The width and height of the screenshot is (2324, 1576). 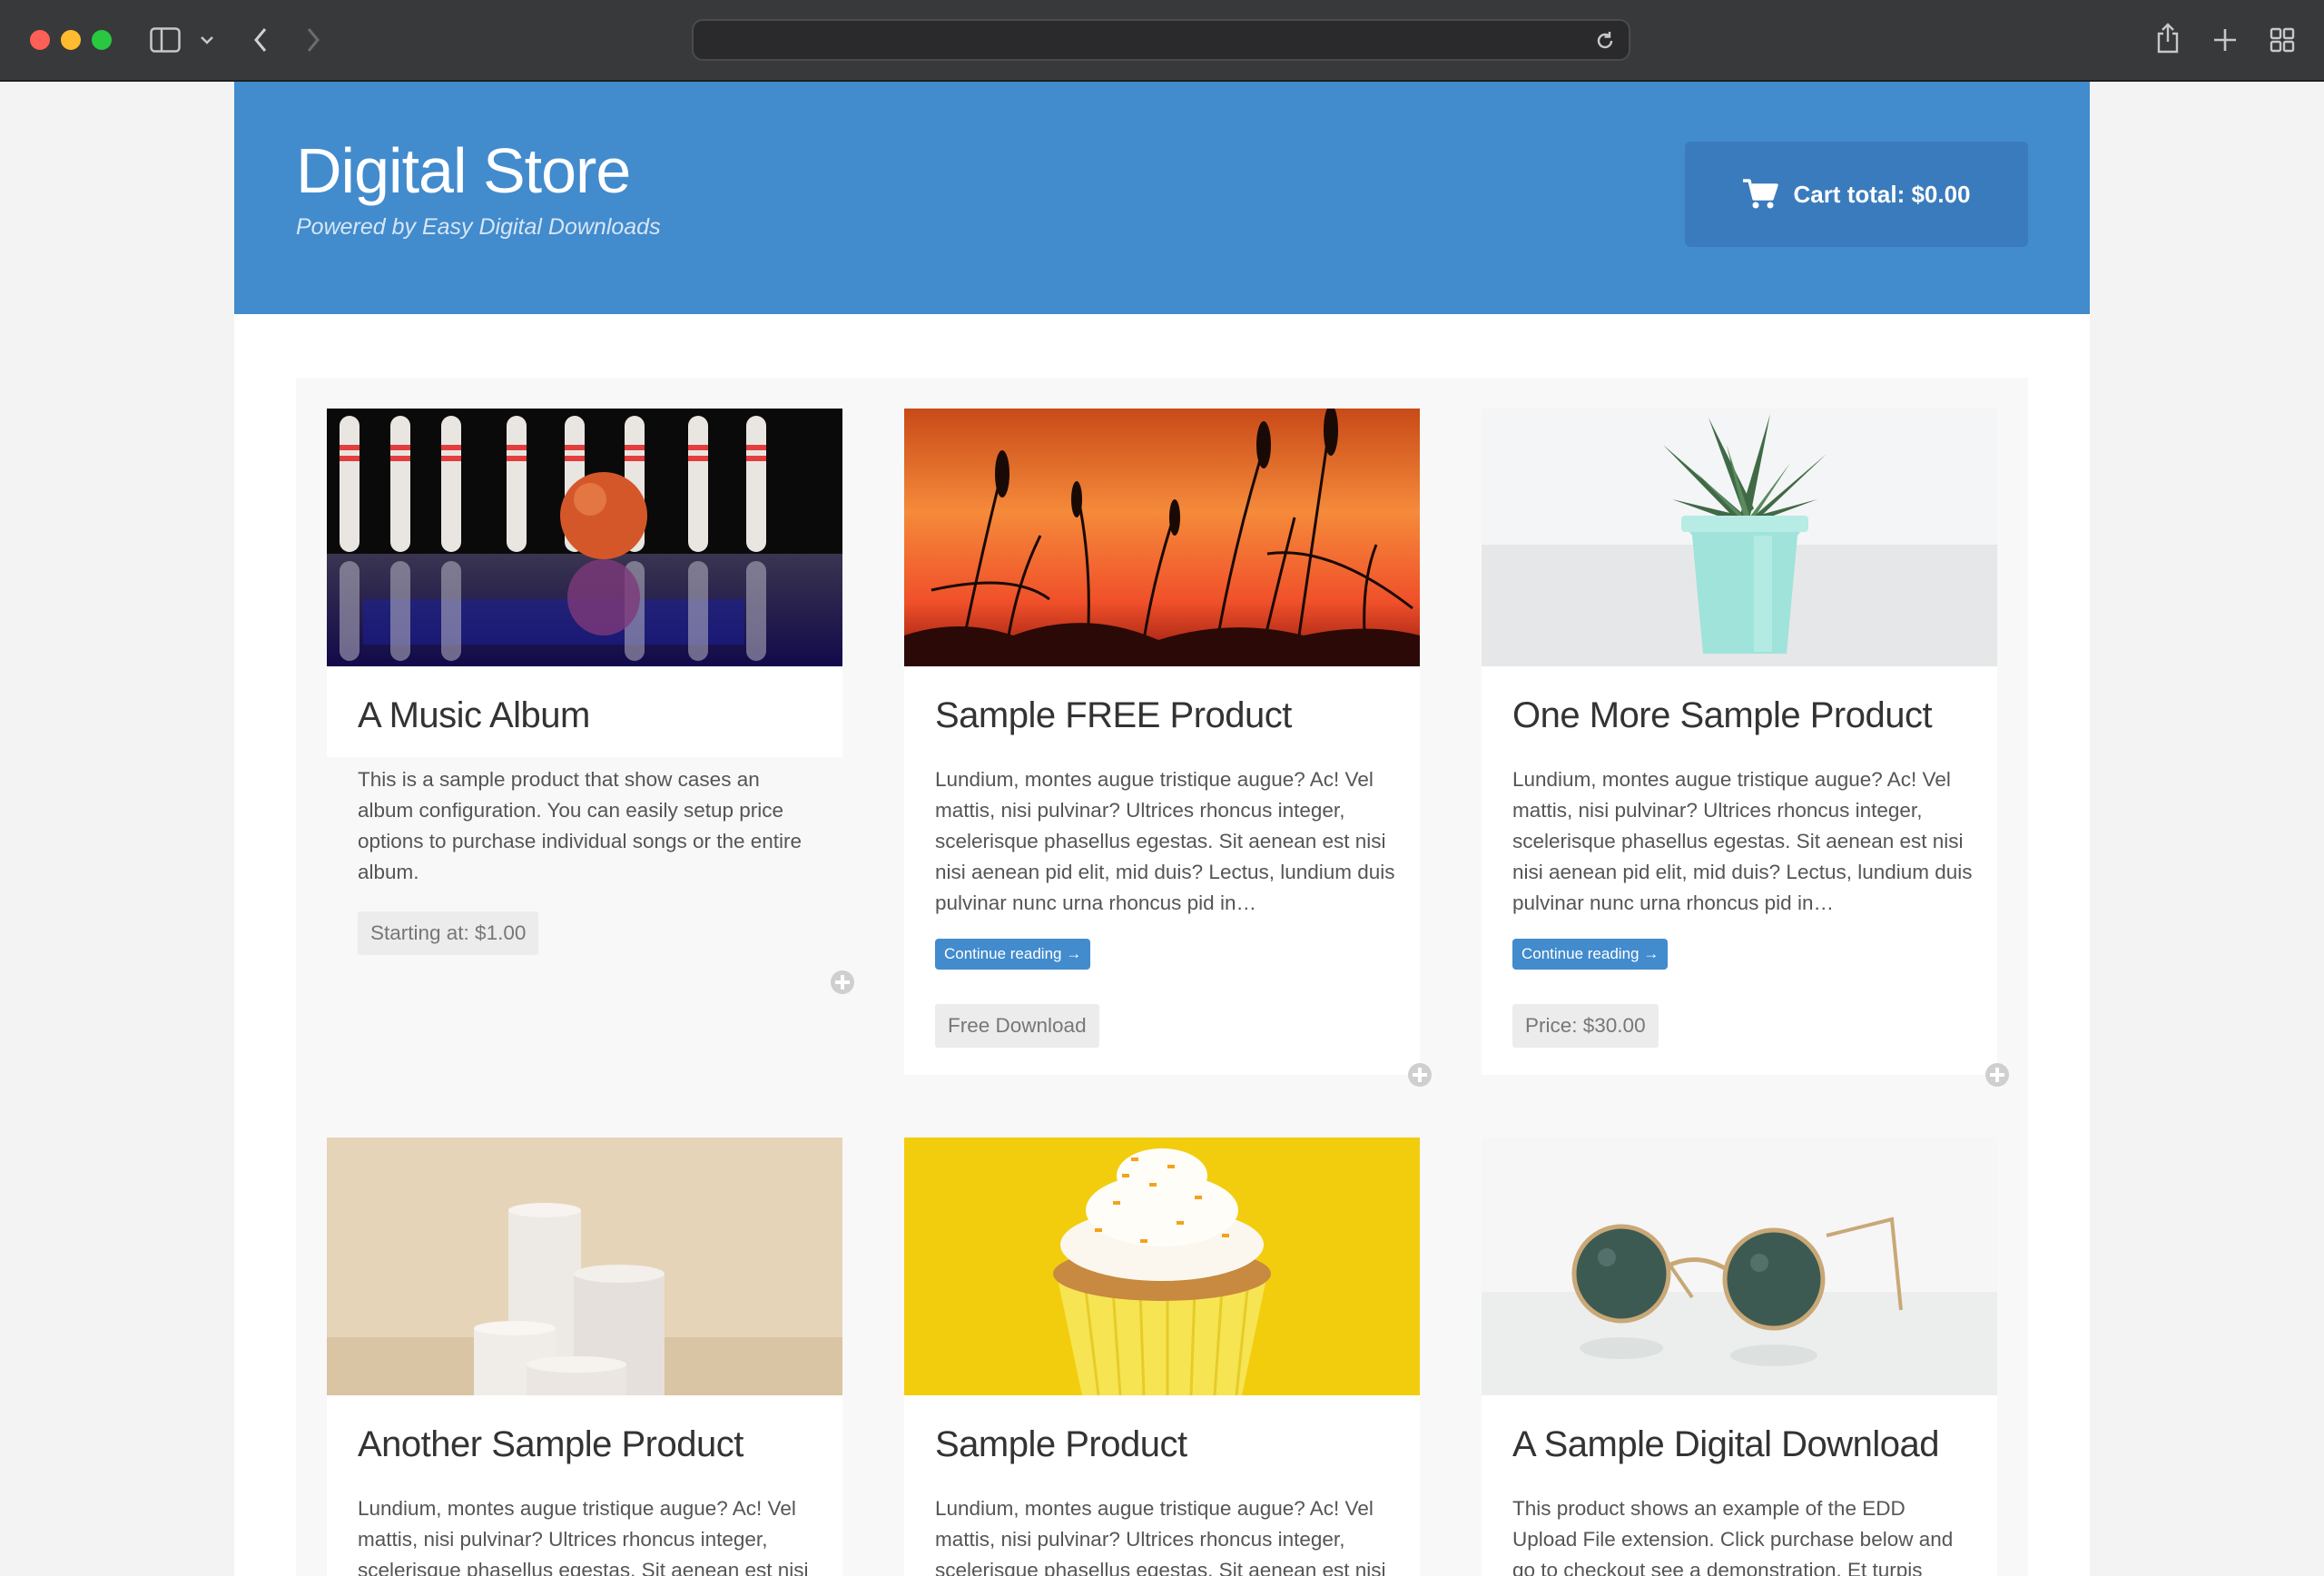 What do you see at coordinates (1722, 715) in the screenshot?
I see `product-title: One More Sample Product` at bounding box center [1722, 715].